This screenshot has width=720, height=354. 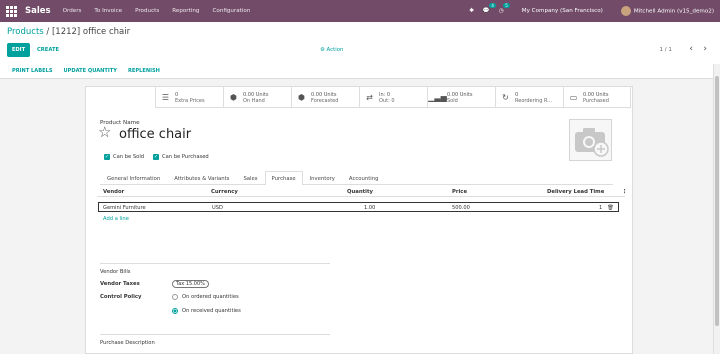 What do you see at coordinates (322, 178) in the screenshot?
I see `tab-inventory: Inventory` at bounding box center [322, 178].